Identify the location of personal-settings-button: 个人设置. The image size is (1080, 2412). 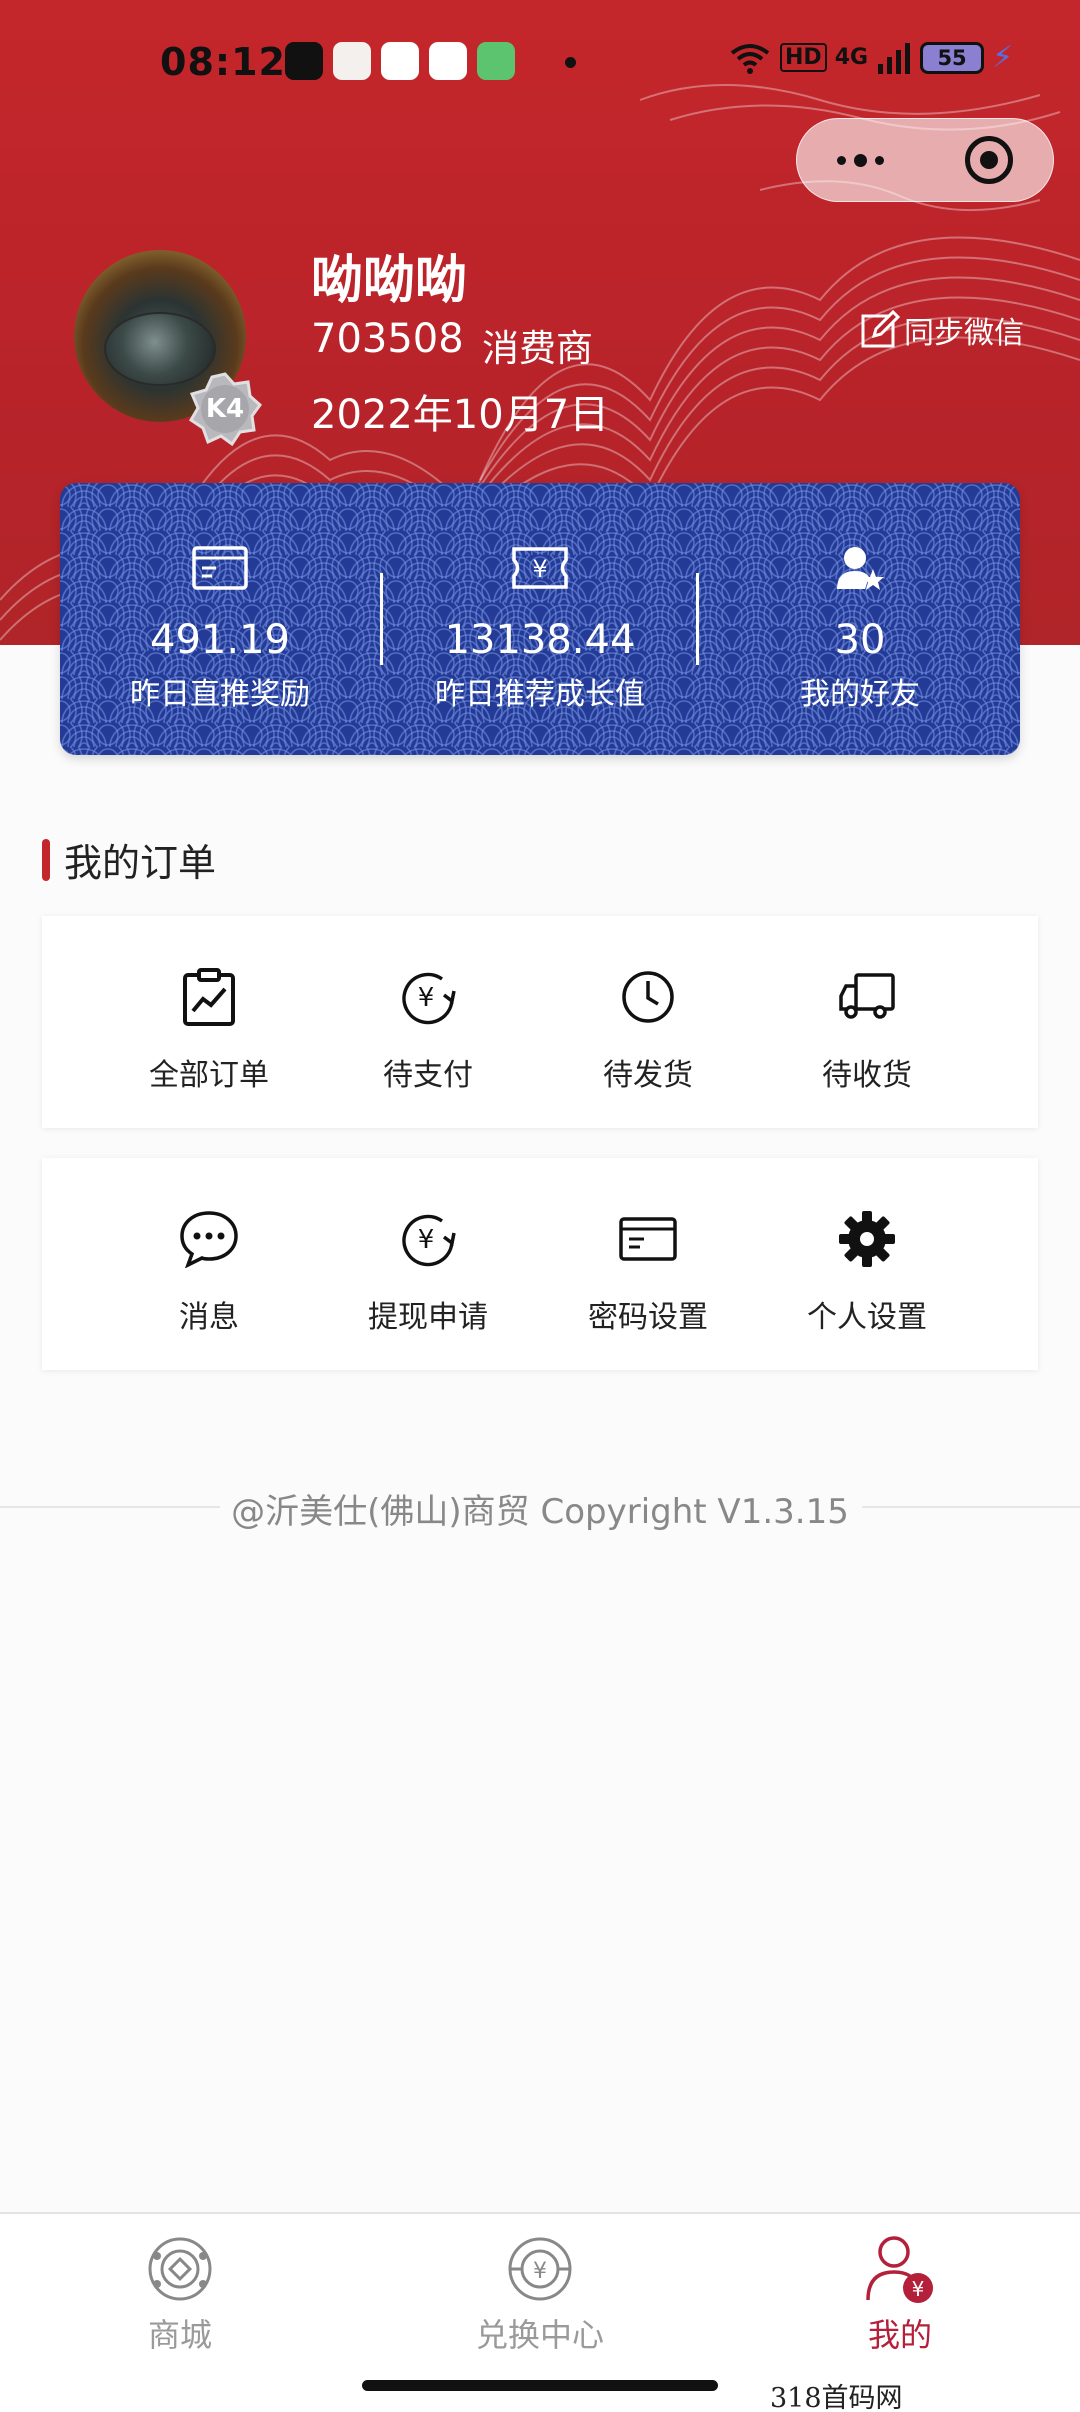
(867, 1264).